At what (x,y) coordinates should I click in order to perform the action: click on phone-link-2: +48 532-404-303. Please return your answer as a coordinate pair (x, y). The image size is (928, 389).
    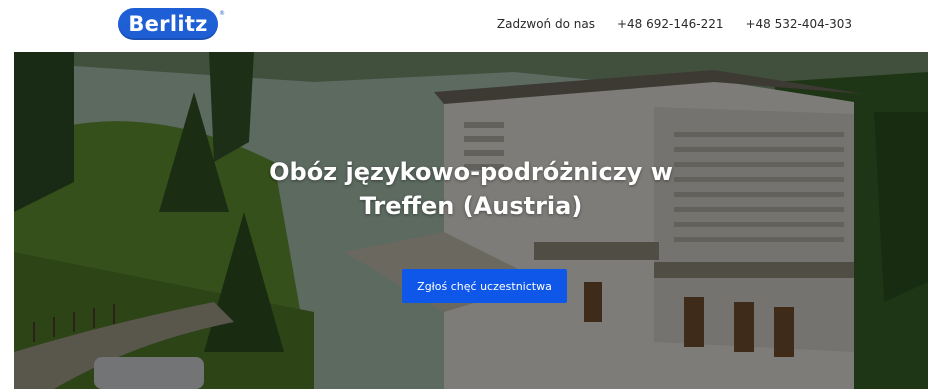
    Looking at the image, I should click on (798, 24).